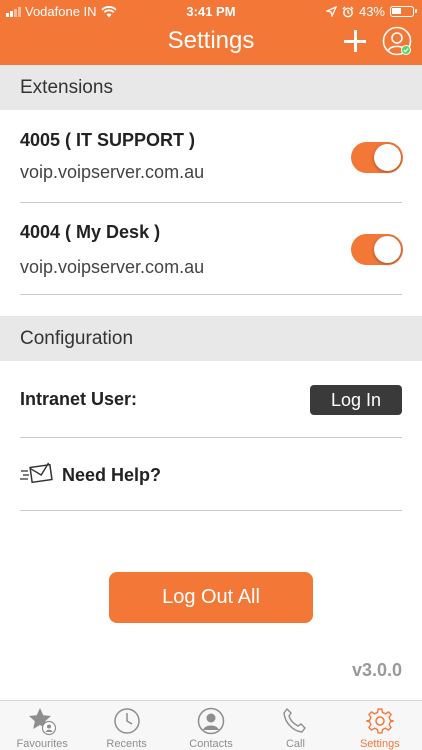  What do you see at coordinates (348, 11) in the screenshot?
I see `alarm-icon` at bounding box center [348, 11].